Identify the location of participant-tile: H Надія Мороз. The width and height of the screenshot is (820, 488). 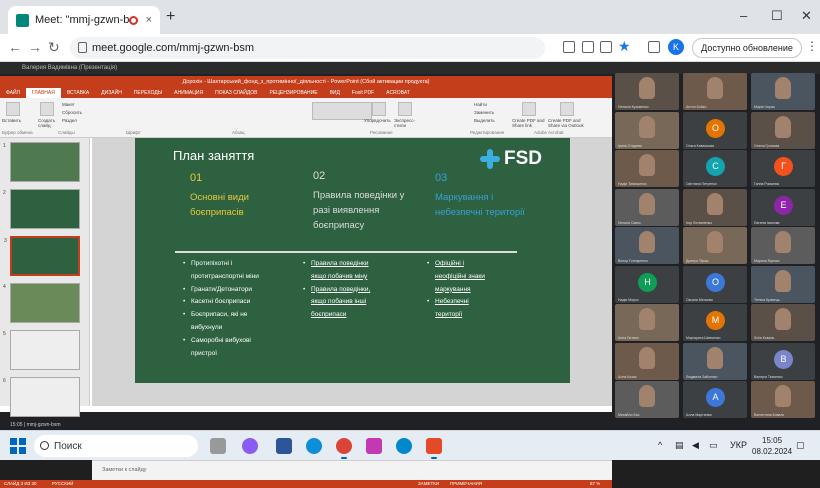
(647, 284).